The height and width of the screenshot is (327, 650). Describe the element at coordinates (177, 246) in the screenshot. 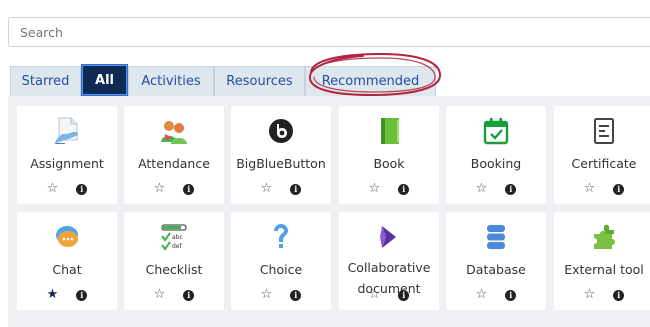

I see `svg-text: def` at that location.